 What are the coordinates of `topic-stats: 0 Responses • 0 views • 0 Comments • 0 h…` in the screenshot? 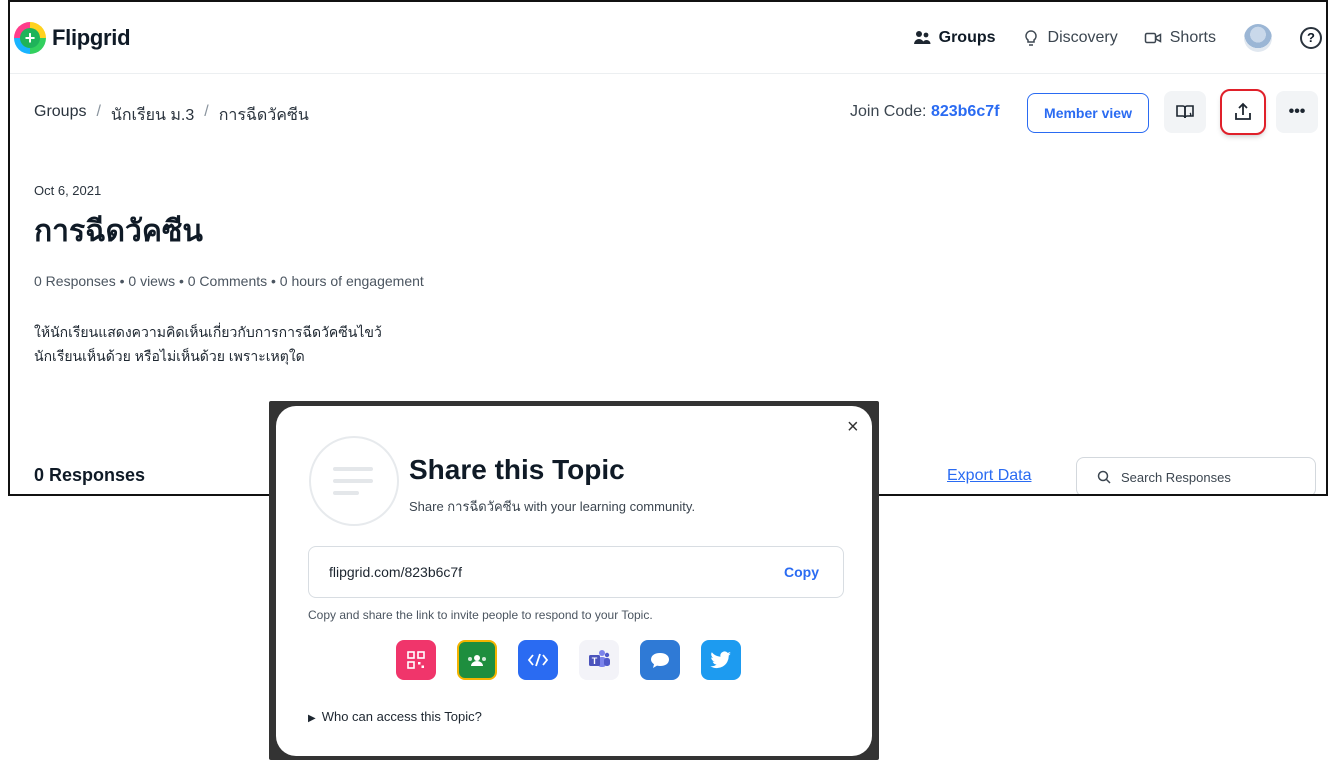 It's located at (229, 281).